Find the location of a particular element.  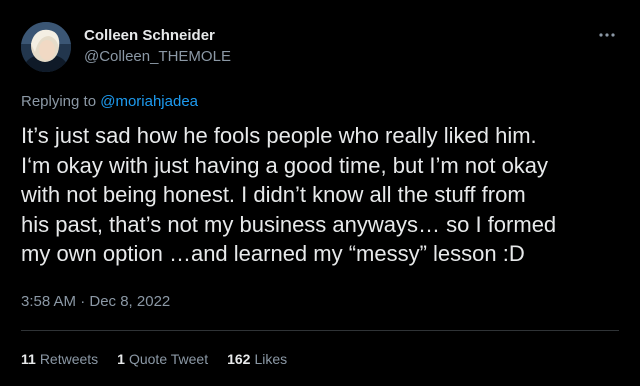

divider is located at coordinates (320, 330).